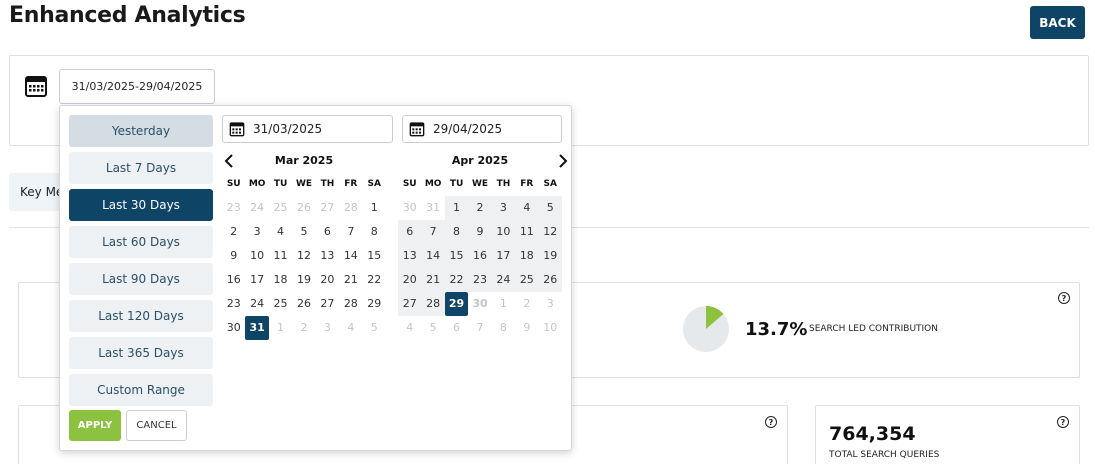 The height and width of the screenshot is (464, 1095). I want to click on calendar-icon, so click(36, 86).